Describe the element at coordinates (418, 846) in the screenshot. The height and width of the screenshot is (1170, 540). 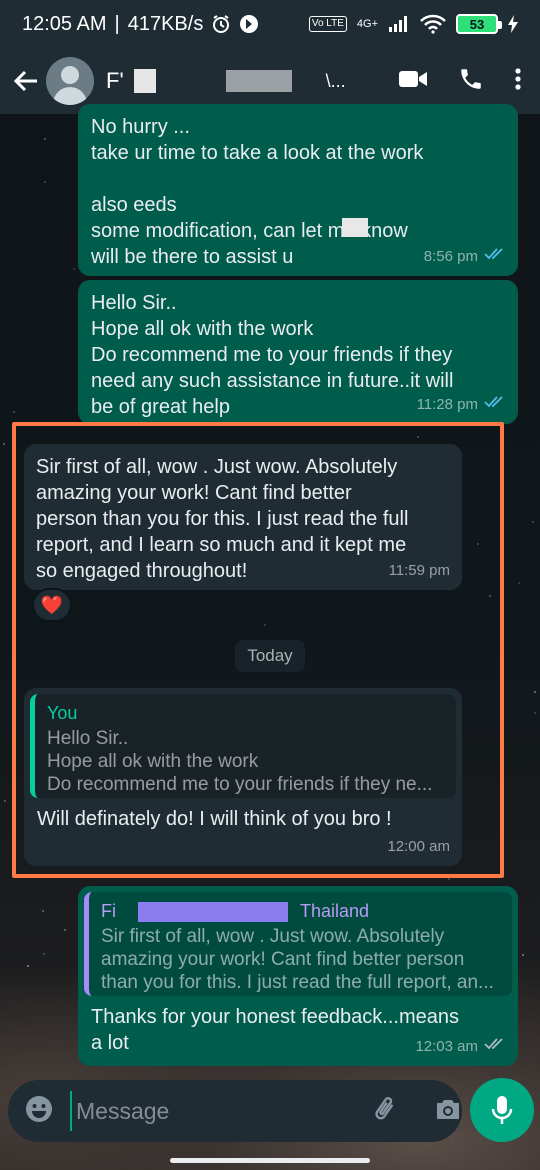
I see `message-time: 12:00 am` at that location.